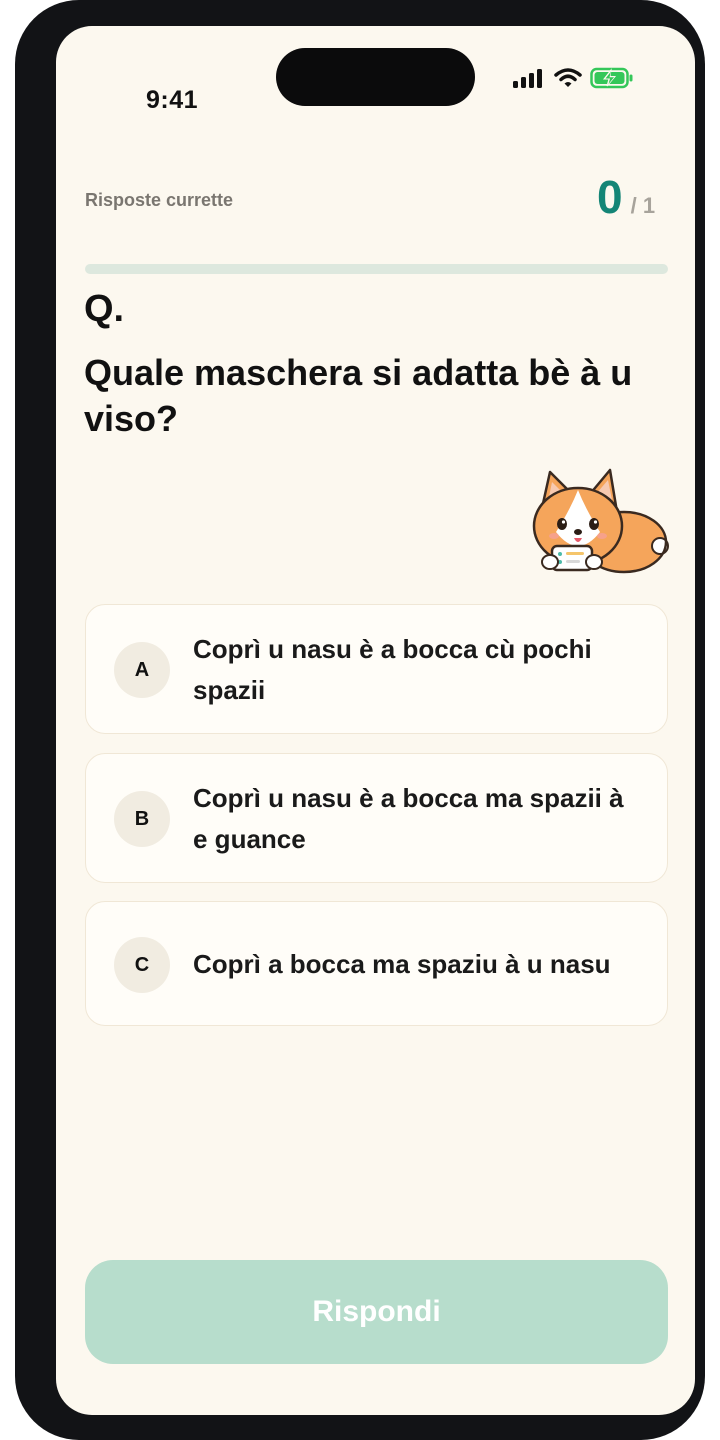 This screenshot has width=720, height=1440. What do you see at coordinates (626, 197) in the screenshot?
I see `score-counter: 0 / 1` at bounding box center [626, 197].